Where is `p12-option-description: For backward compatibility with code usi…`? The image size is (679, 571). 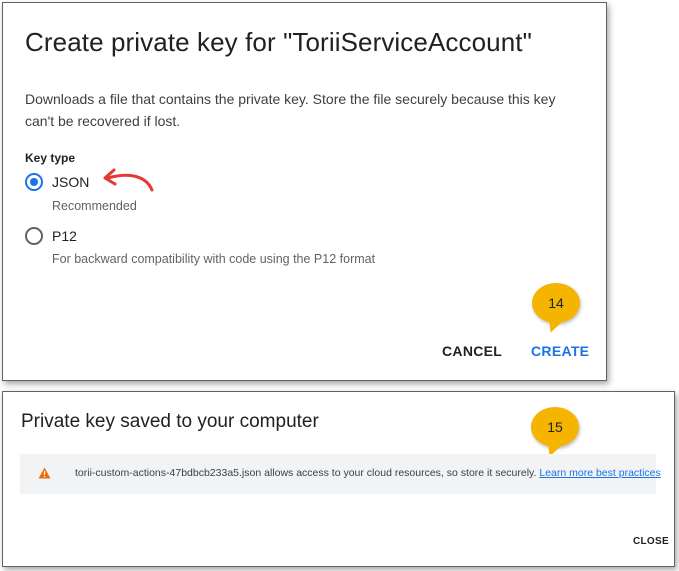
p12-option-description: For backward compatibility with code usi… is located at coordinates (214, 259).